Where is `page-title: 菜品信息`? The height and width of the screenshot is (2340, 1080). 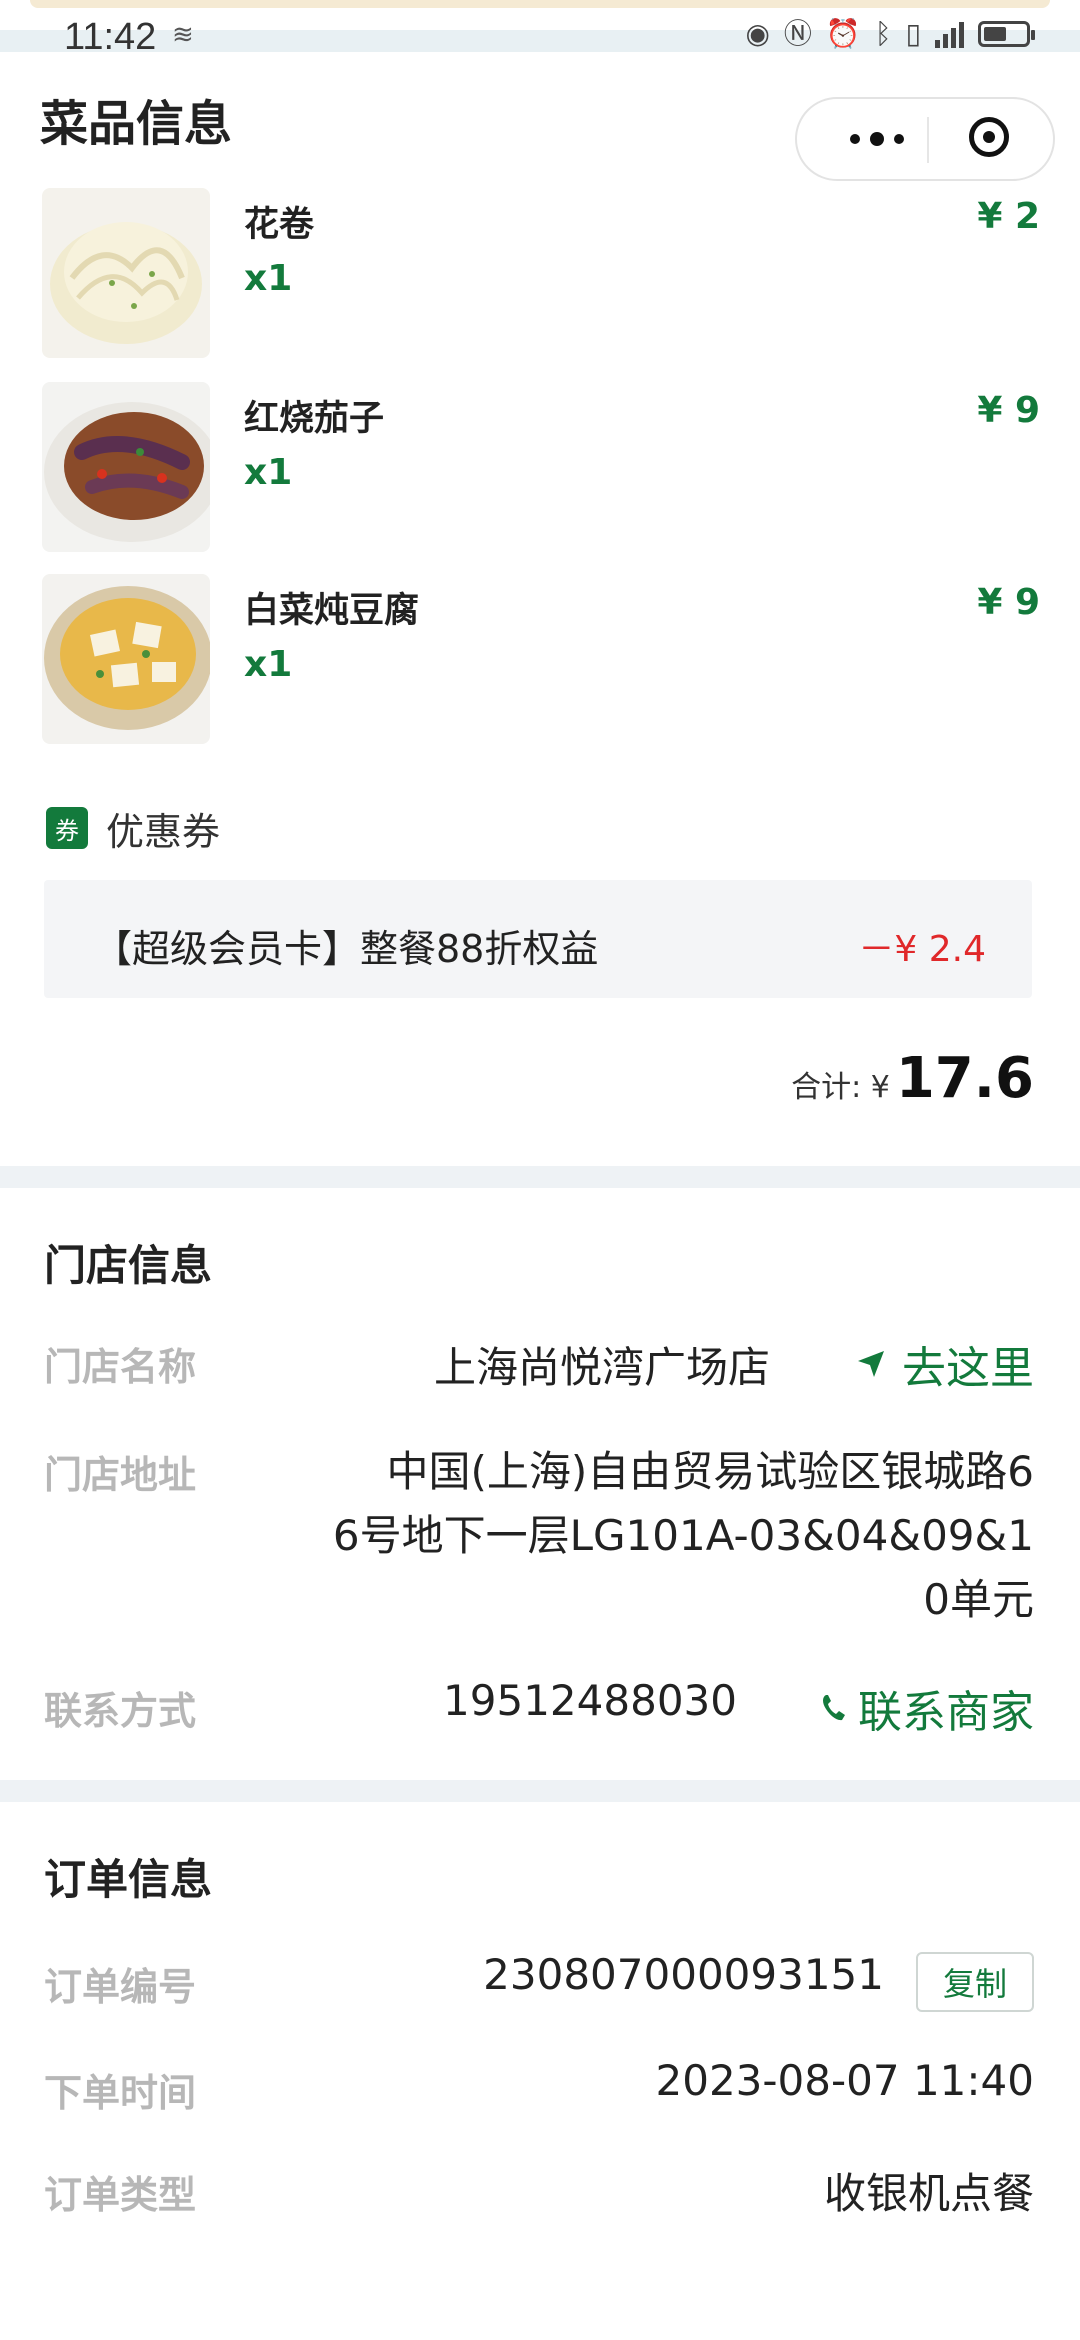
page-title: 菜品信息 is located at coordinates (136, 124).